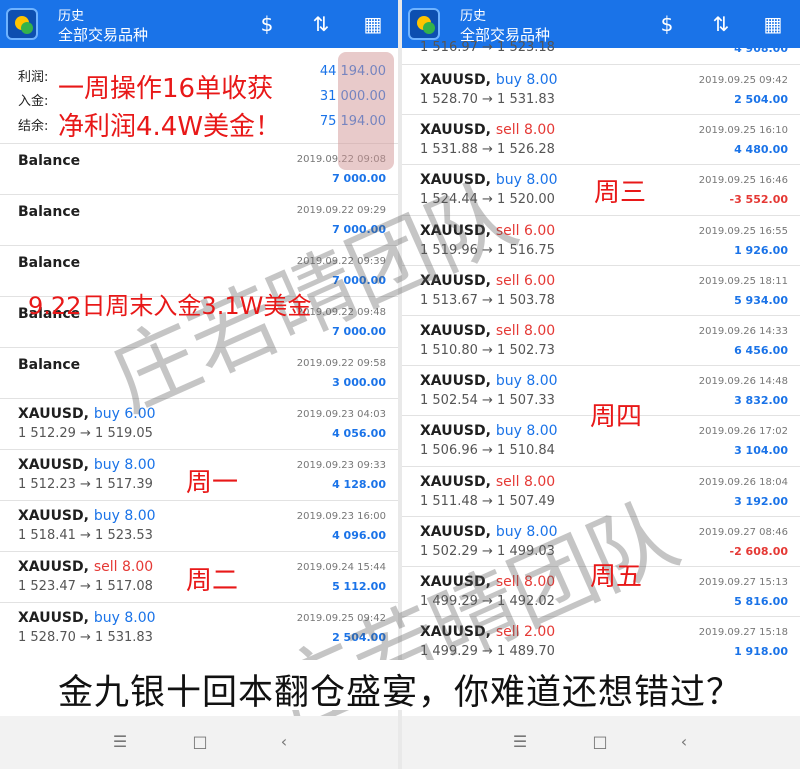  Describe the element at coordinates (743, 281) in the screenshot. I see `deal-time: 2019.09.25 18:11` at that location.